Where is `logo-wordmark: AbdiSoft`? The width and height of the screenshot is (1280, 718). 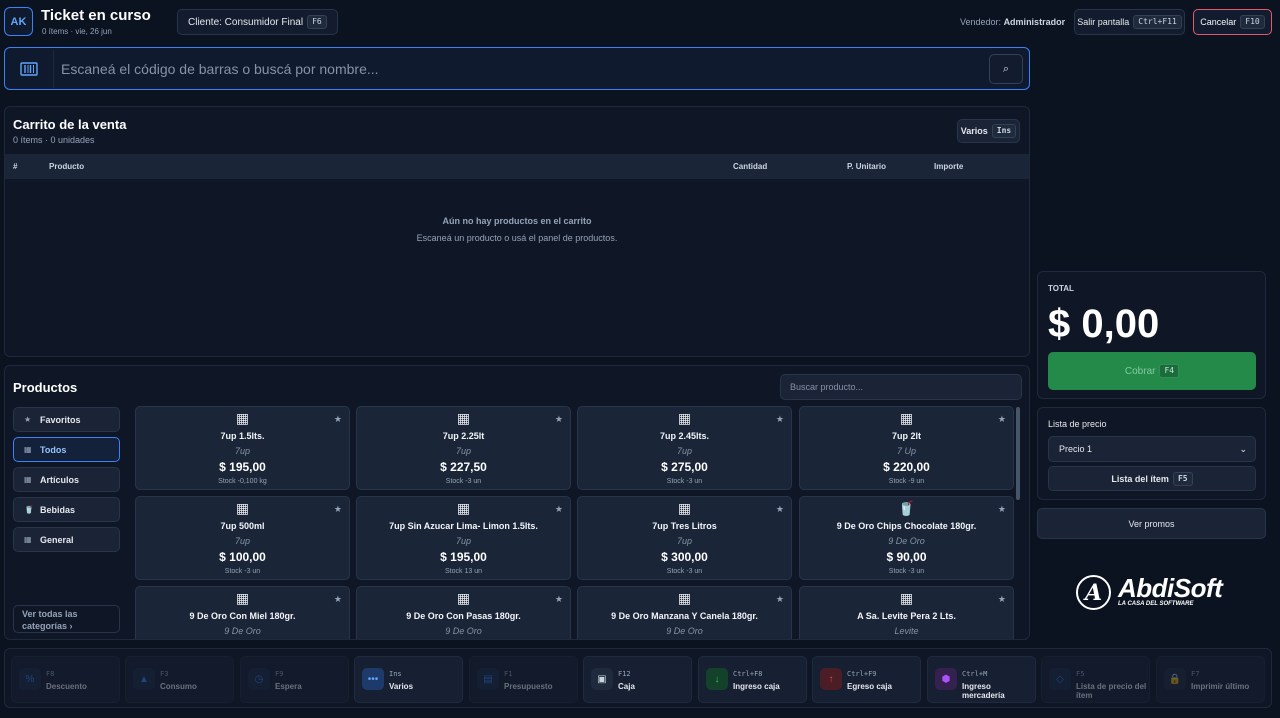 logo-wordmark: AbdiSoft is located at coordinates (1170, 588).